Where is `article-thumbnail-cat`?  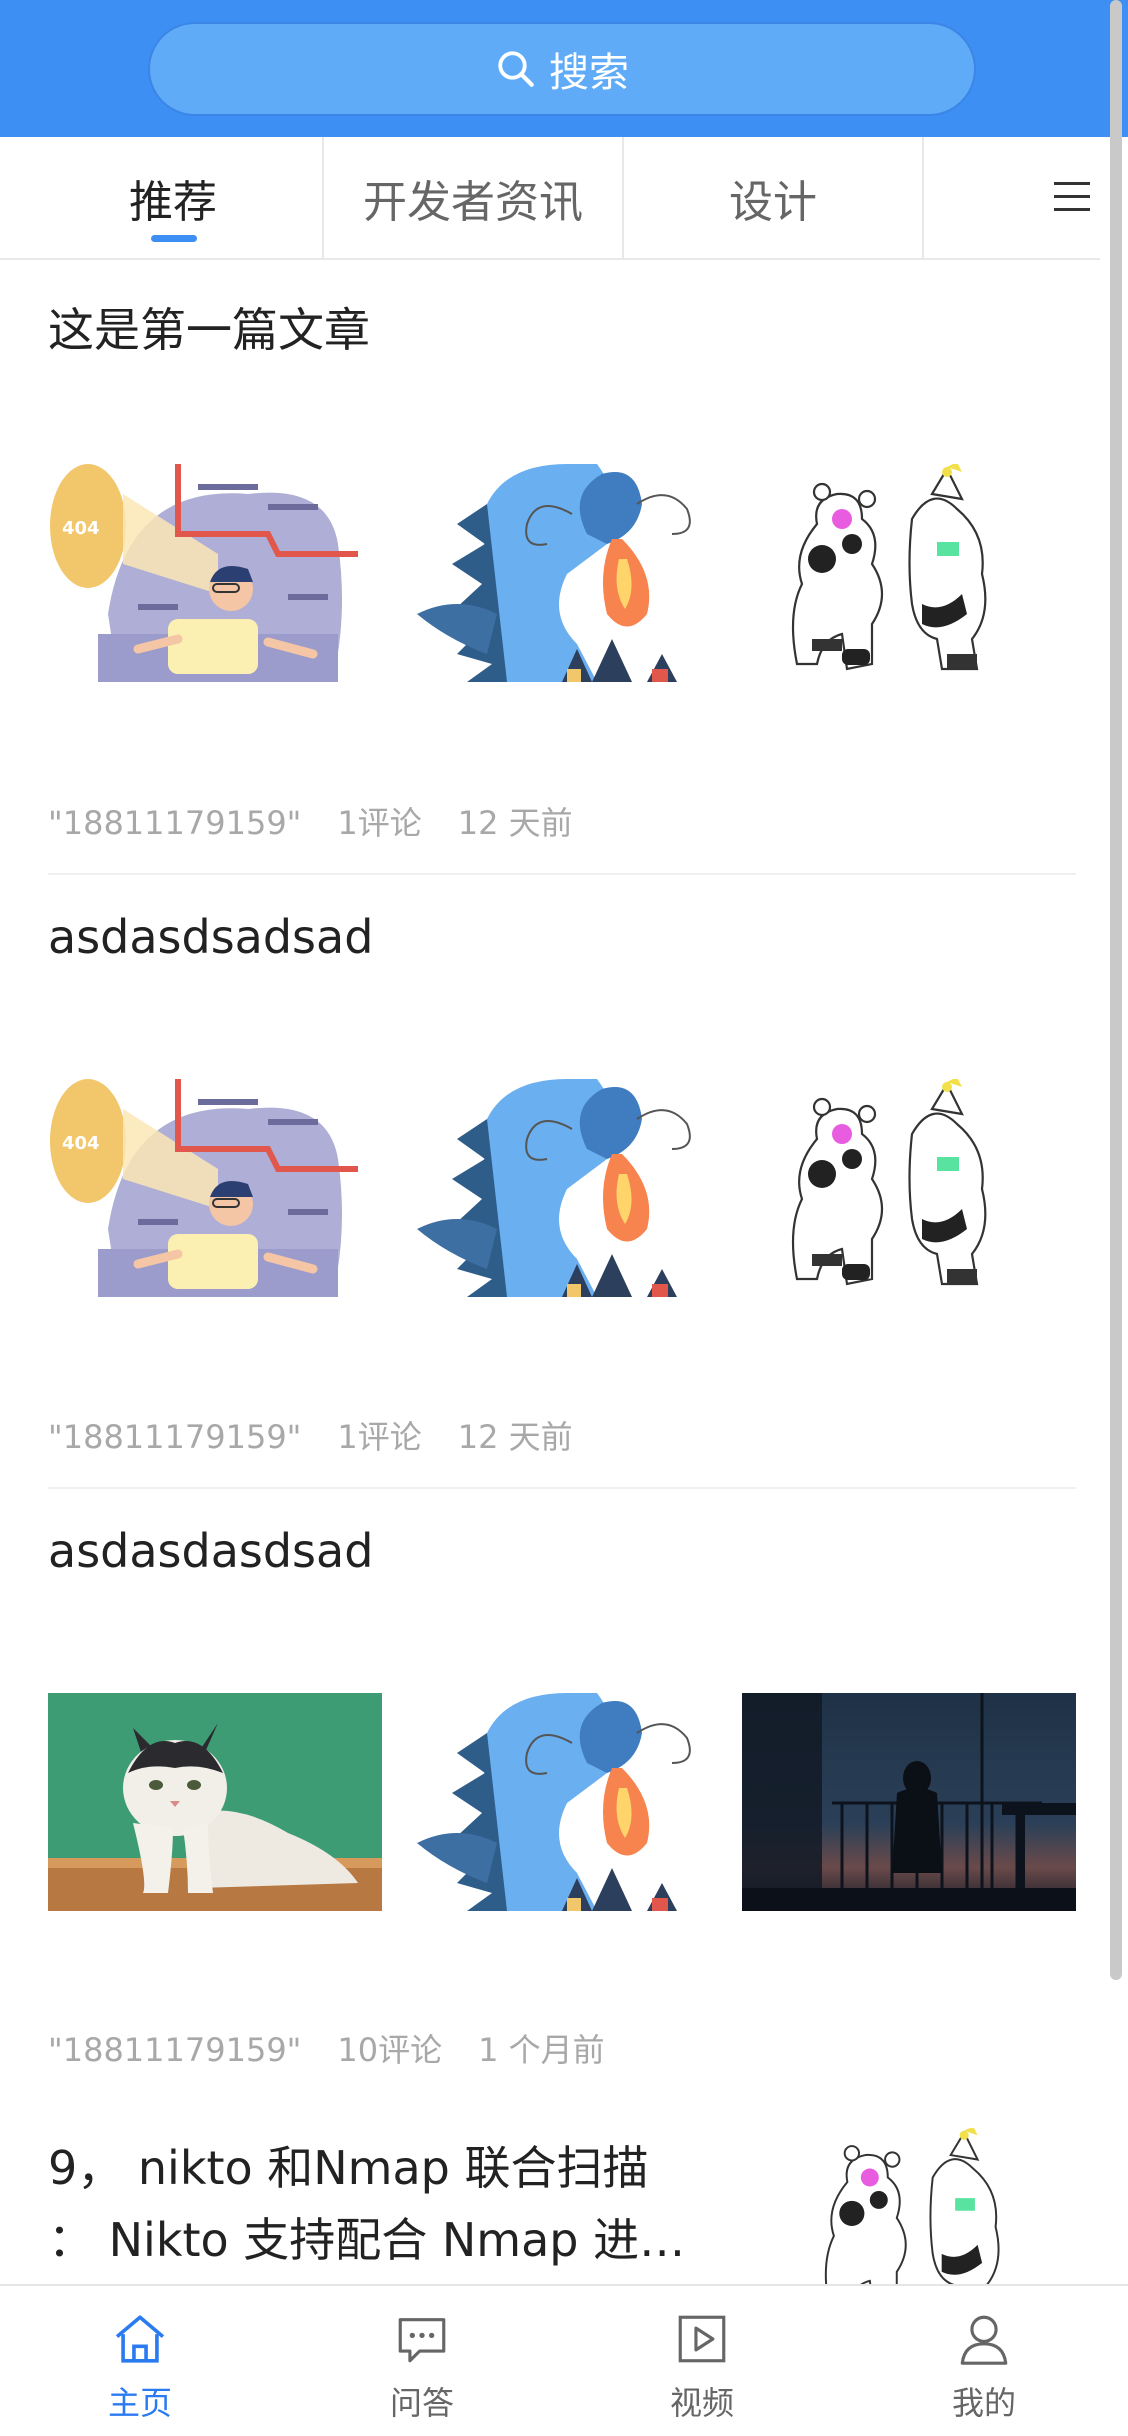
article-thumbnail-cat is located at coordinates (215, 1802).